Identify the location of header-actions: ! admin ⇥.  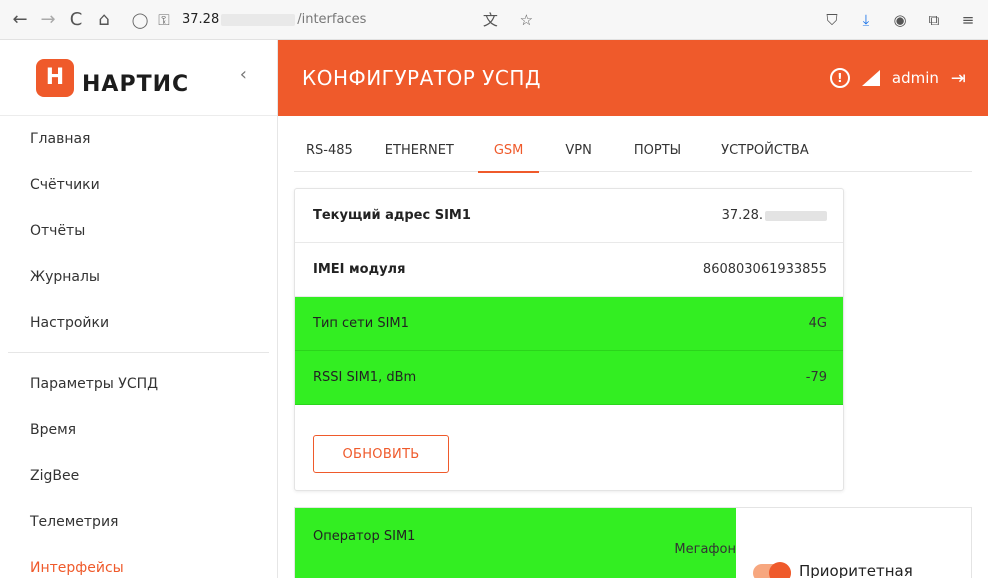
(897, 78).